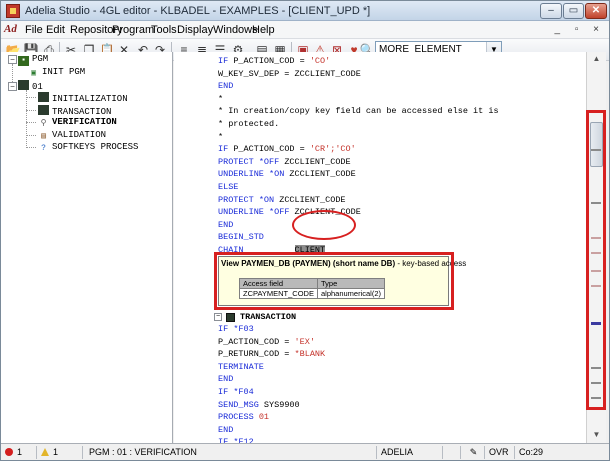  Describe the element at coordinates (274, 61) in the screenshot. I see `code-line: IF P_ACTION_COD = 'CO'` at that location.